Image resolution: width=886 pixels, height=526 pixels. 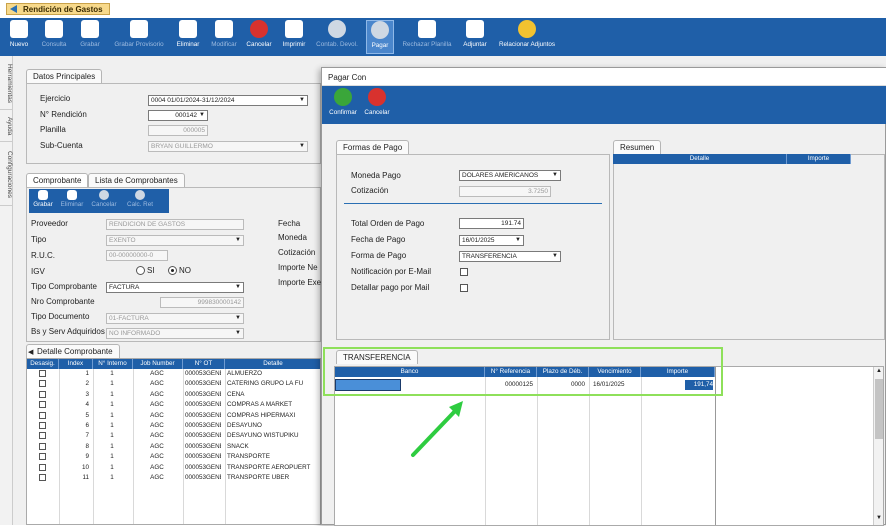 I want to click on tab-detalle-comprobante: ◀ Detalle Comprobante, so click(x=73, y=351).